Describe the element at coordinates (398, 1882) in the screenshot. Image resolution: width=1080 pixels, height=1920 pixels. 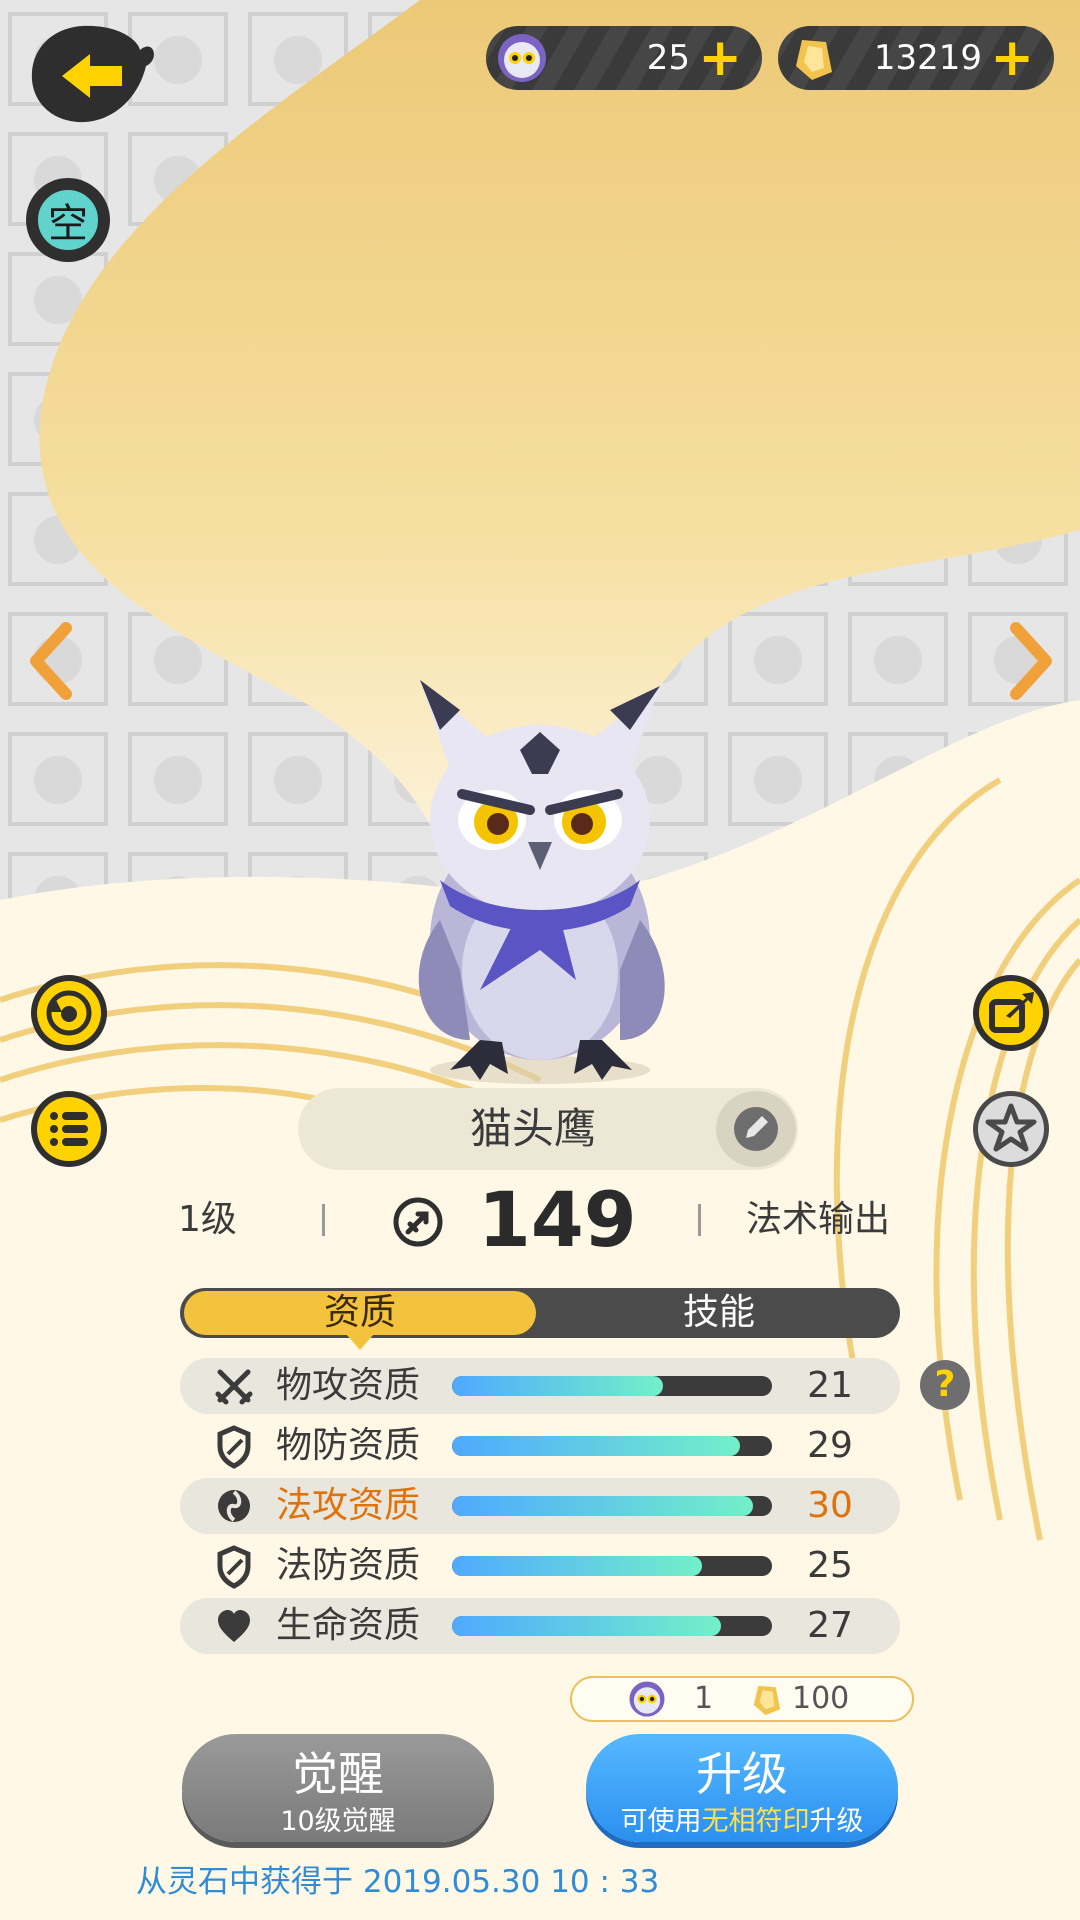
I see `obtained-info: 从灵石中获得于 2019.05.30 10 : 33` at that location.